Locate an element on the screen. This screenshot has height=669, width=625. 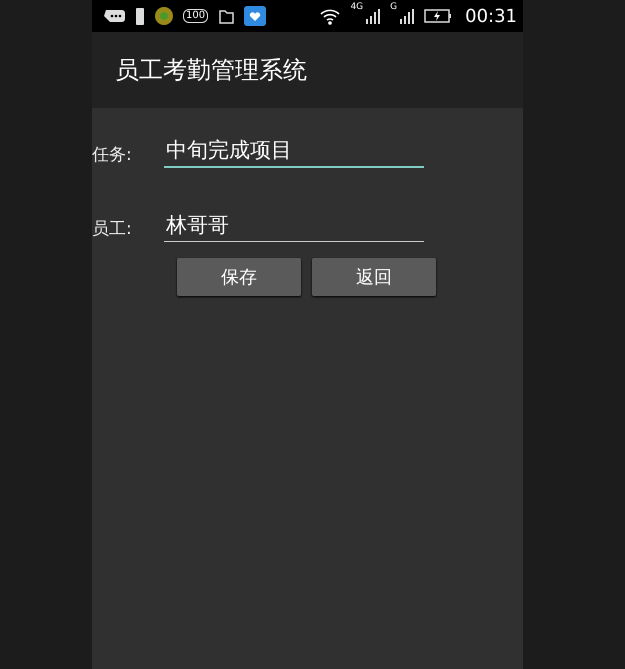
text-field: 中旬完成项目 is located at coordinates (294, 151).